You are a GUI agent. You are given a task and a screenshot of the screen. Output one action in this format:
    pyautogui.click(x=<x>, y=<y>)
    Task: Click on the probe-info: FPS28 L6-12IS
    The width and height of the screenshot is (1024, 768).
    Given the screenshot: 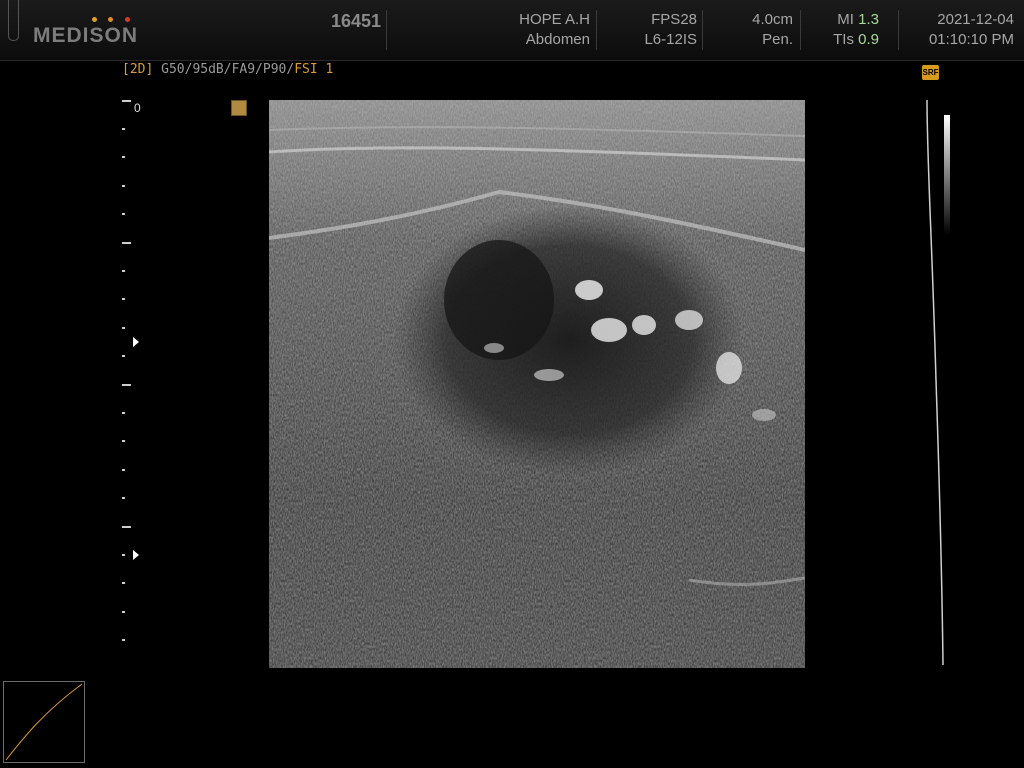 What is the action you would take?
    pyautogui.click(x=648, y=30)
    